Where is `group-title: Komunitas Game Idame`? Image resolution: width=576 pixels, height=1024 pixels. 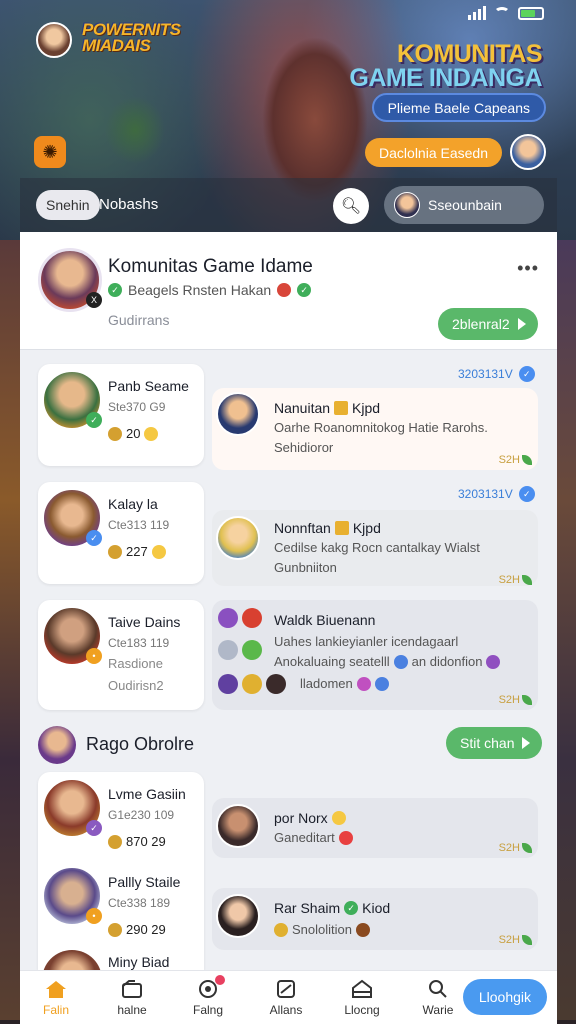
group-title: Komunitas Game Idame is located at coordinates (210, 266).